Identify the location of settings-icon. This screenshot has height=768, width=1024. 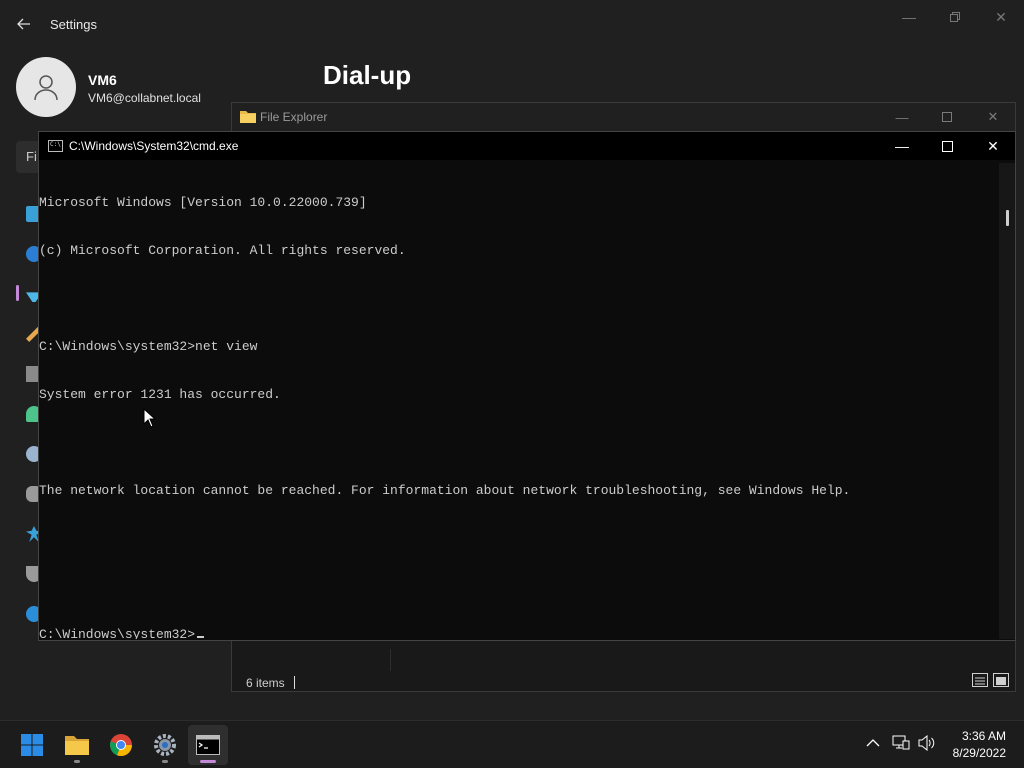
(165, 745).